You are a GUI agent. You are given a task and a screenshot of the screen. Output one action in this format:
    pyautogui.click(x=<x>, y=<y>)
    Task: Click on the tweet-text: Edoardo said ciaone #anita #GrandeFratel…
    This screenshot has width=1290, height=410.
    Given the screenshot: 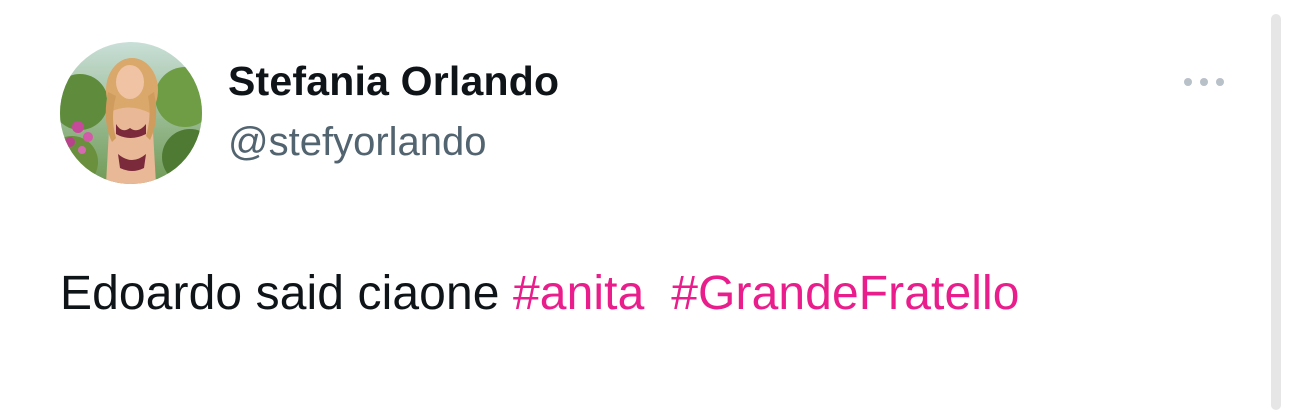 What is the action you would take?
    pyautogui.click(x=540, y=293)
    